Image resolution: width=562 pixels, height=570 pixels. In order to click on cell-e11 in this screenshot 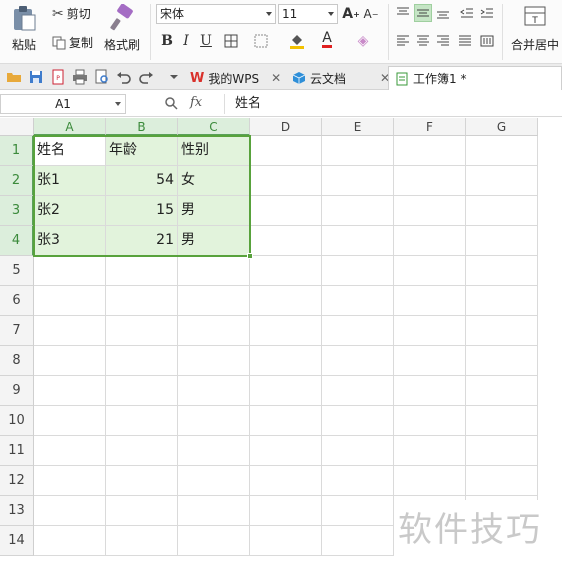, I will do `click(358, 451)`.